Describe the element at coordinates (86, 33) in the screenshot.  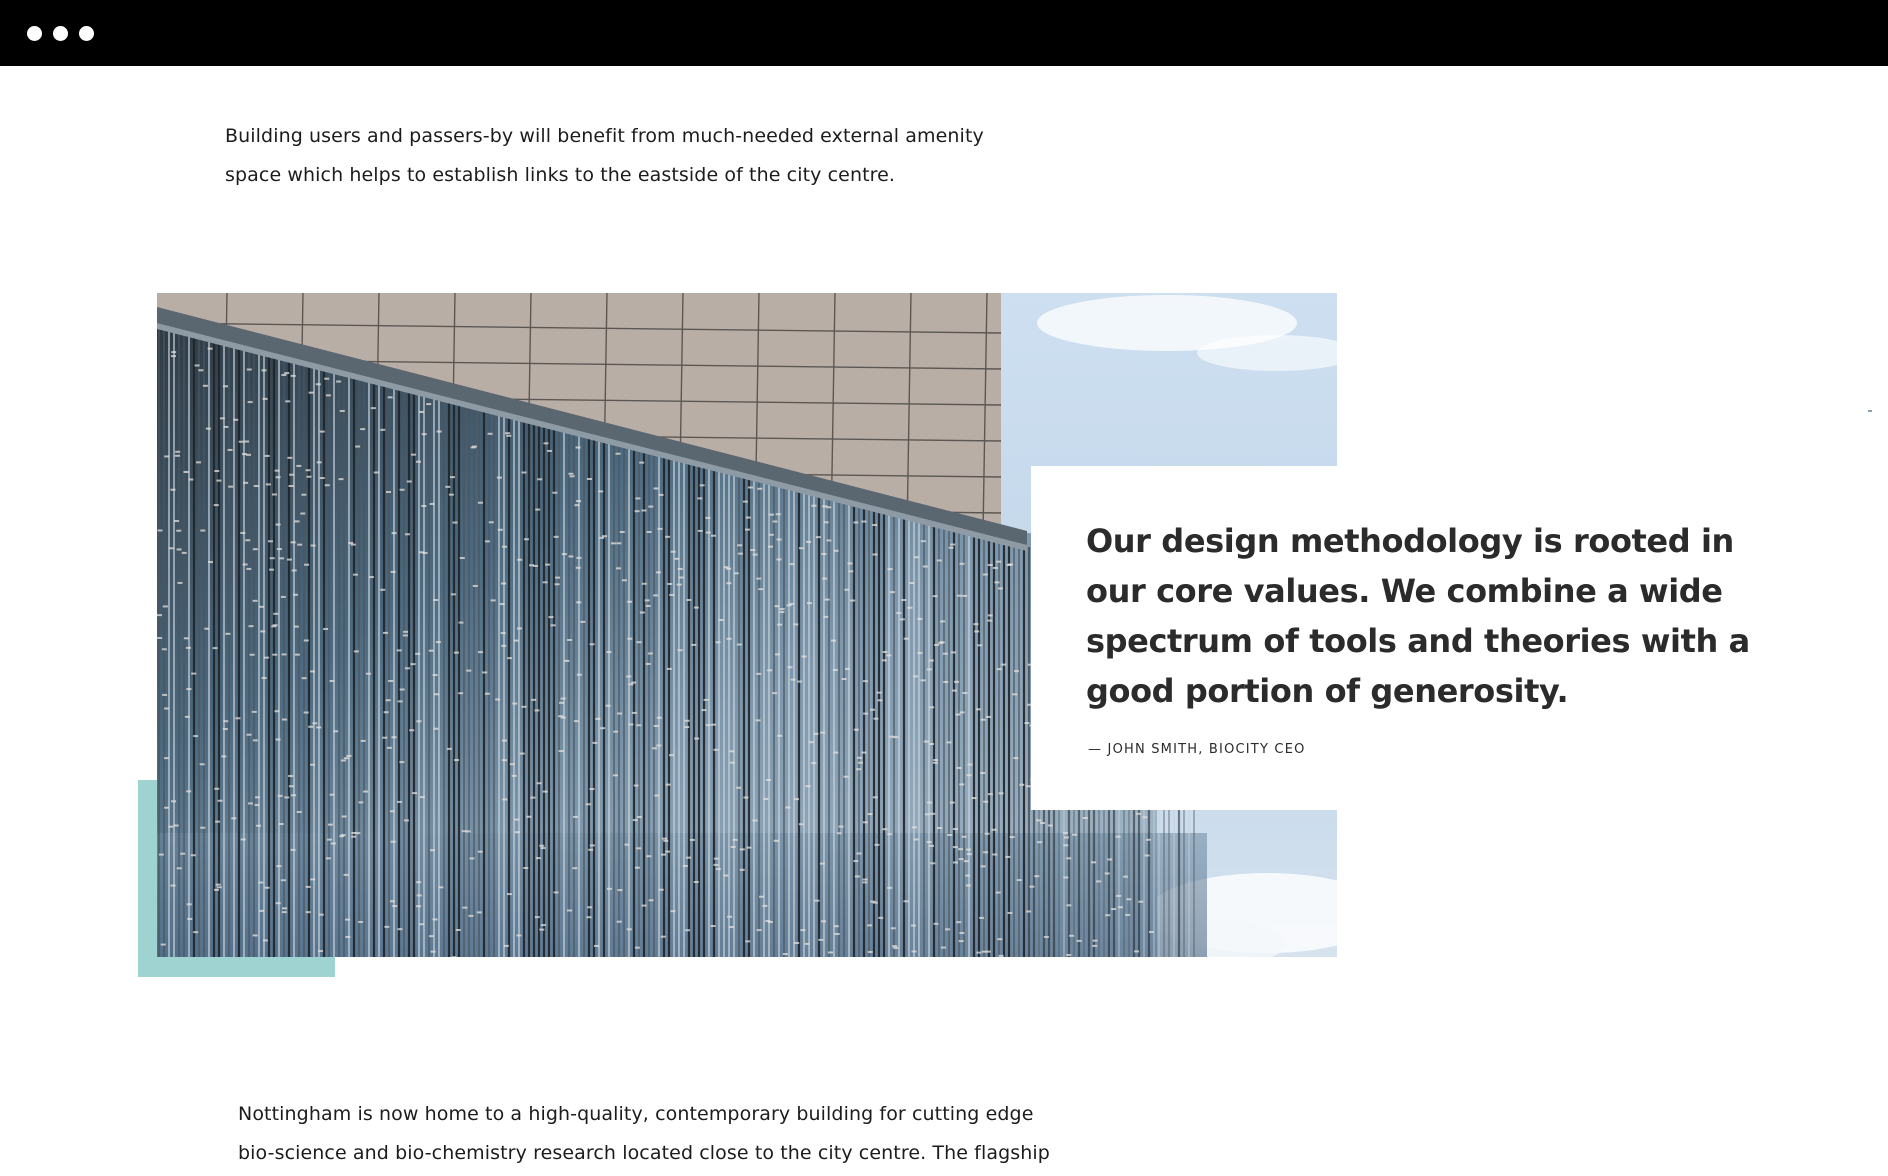
I see `window-dot-maximize` at that location.